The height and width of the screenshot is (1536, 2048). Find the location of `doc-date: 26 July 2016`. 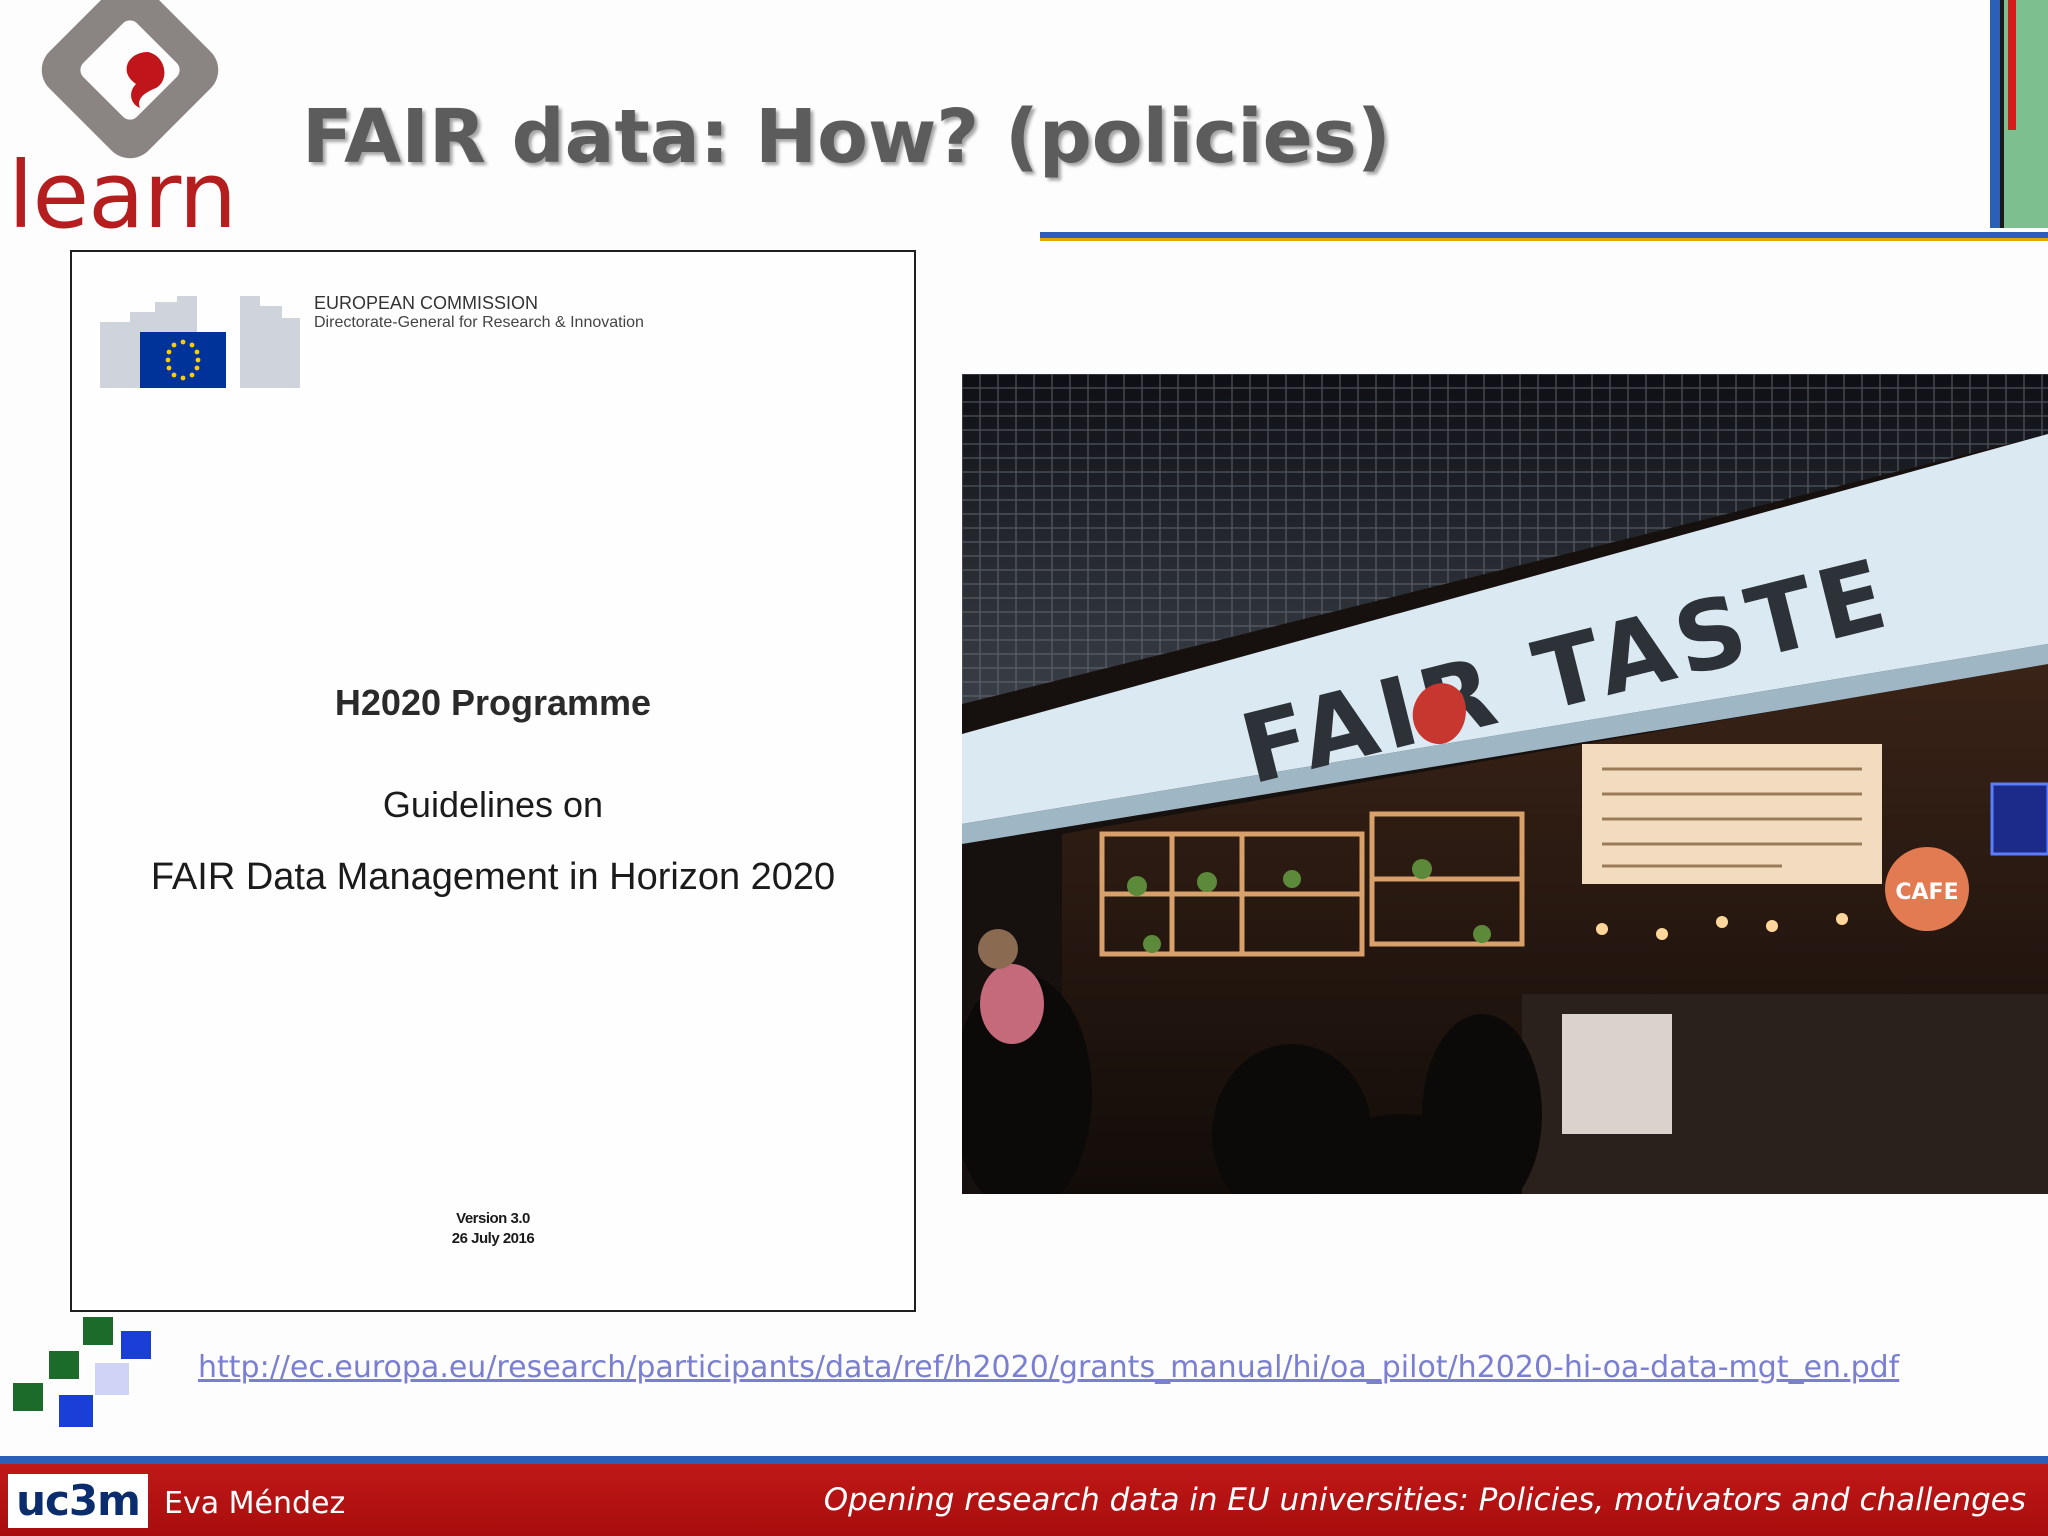

doc-date: 26 July 2016 is located at coordinates (493, 1238).